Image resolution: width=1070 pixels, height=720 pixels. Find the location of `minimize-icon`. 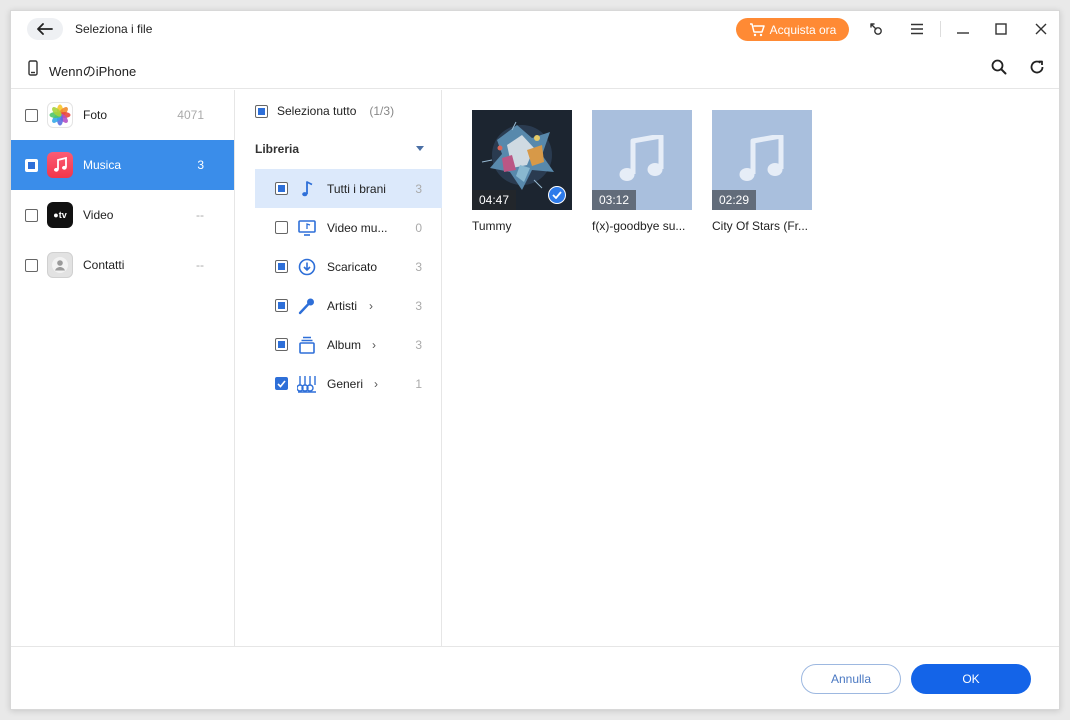

minimize-icon is located at coordinates (963, 29).